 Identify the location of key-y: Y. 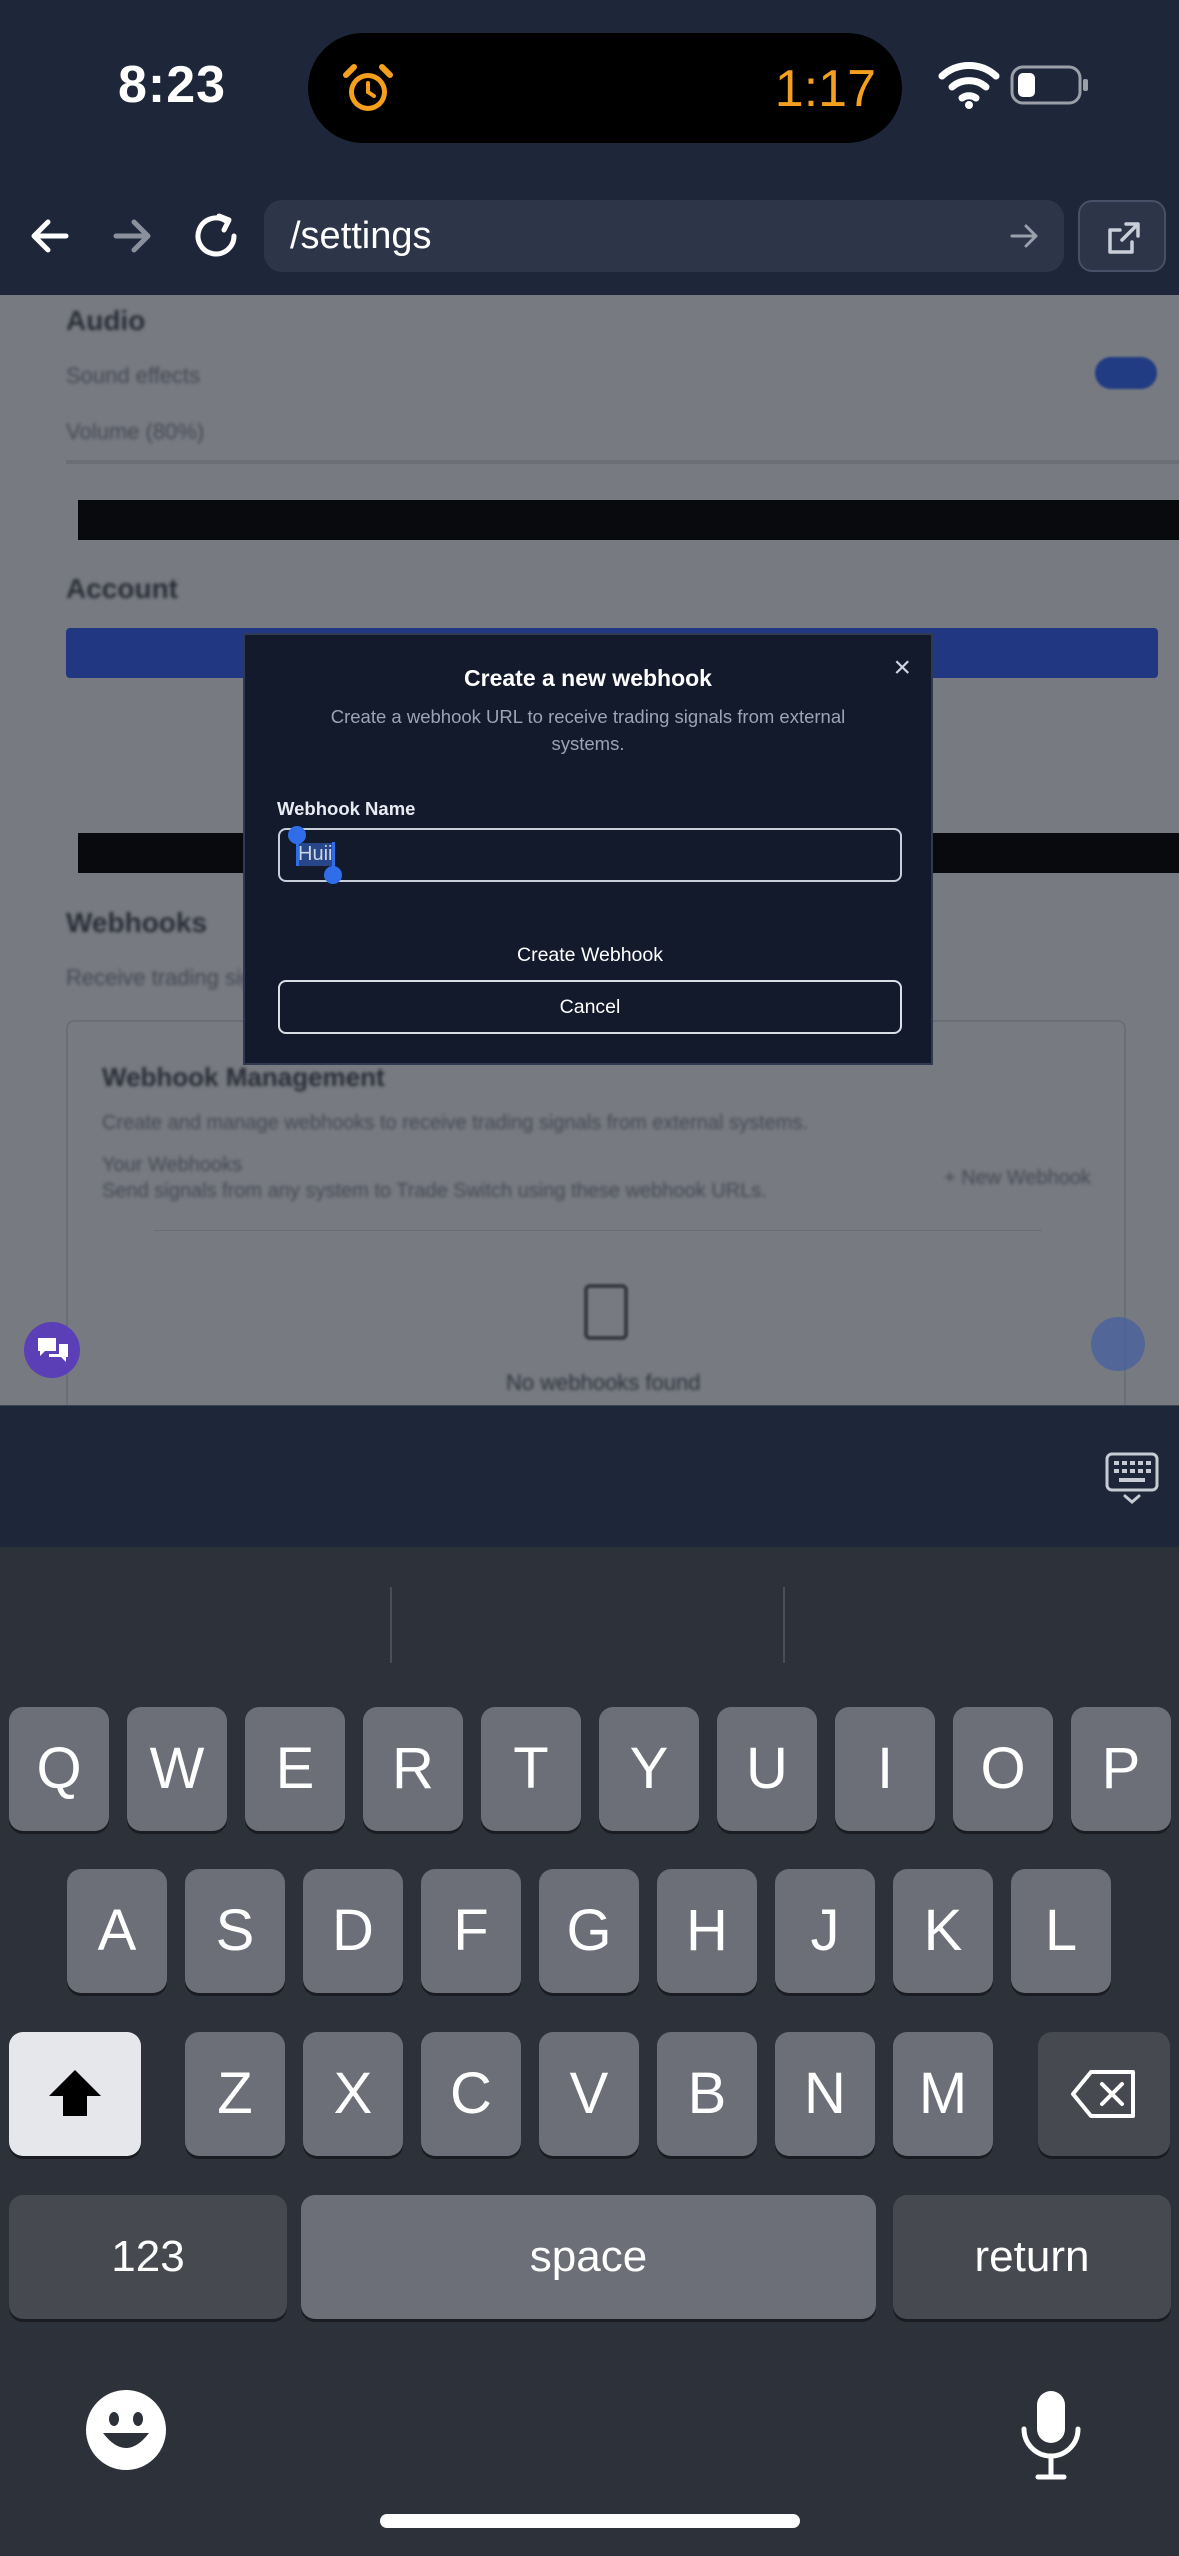
(649, 1769).